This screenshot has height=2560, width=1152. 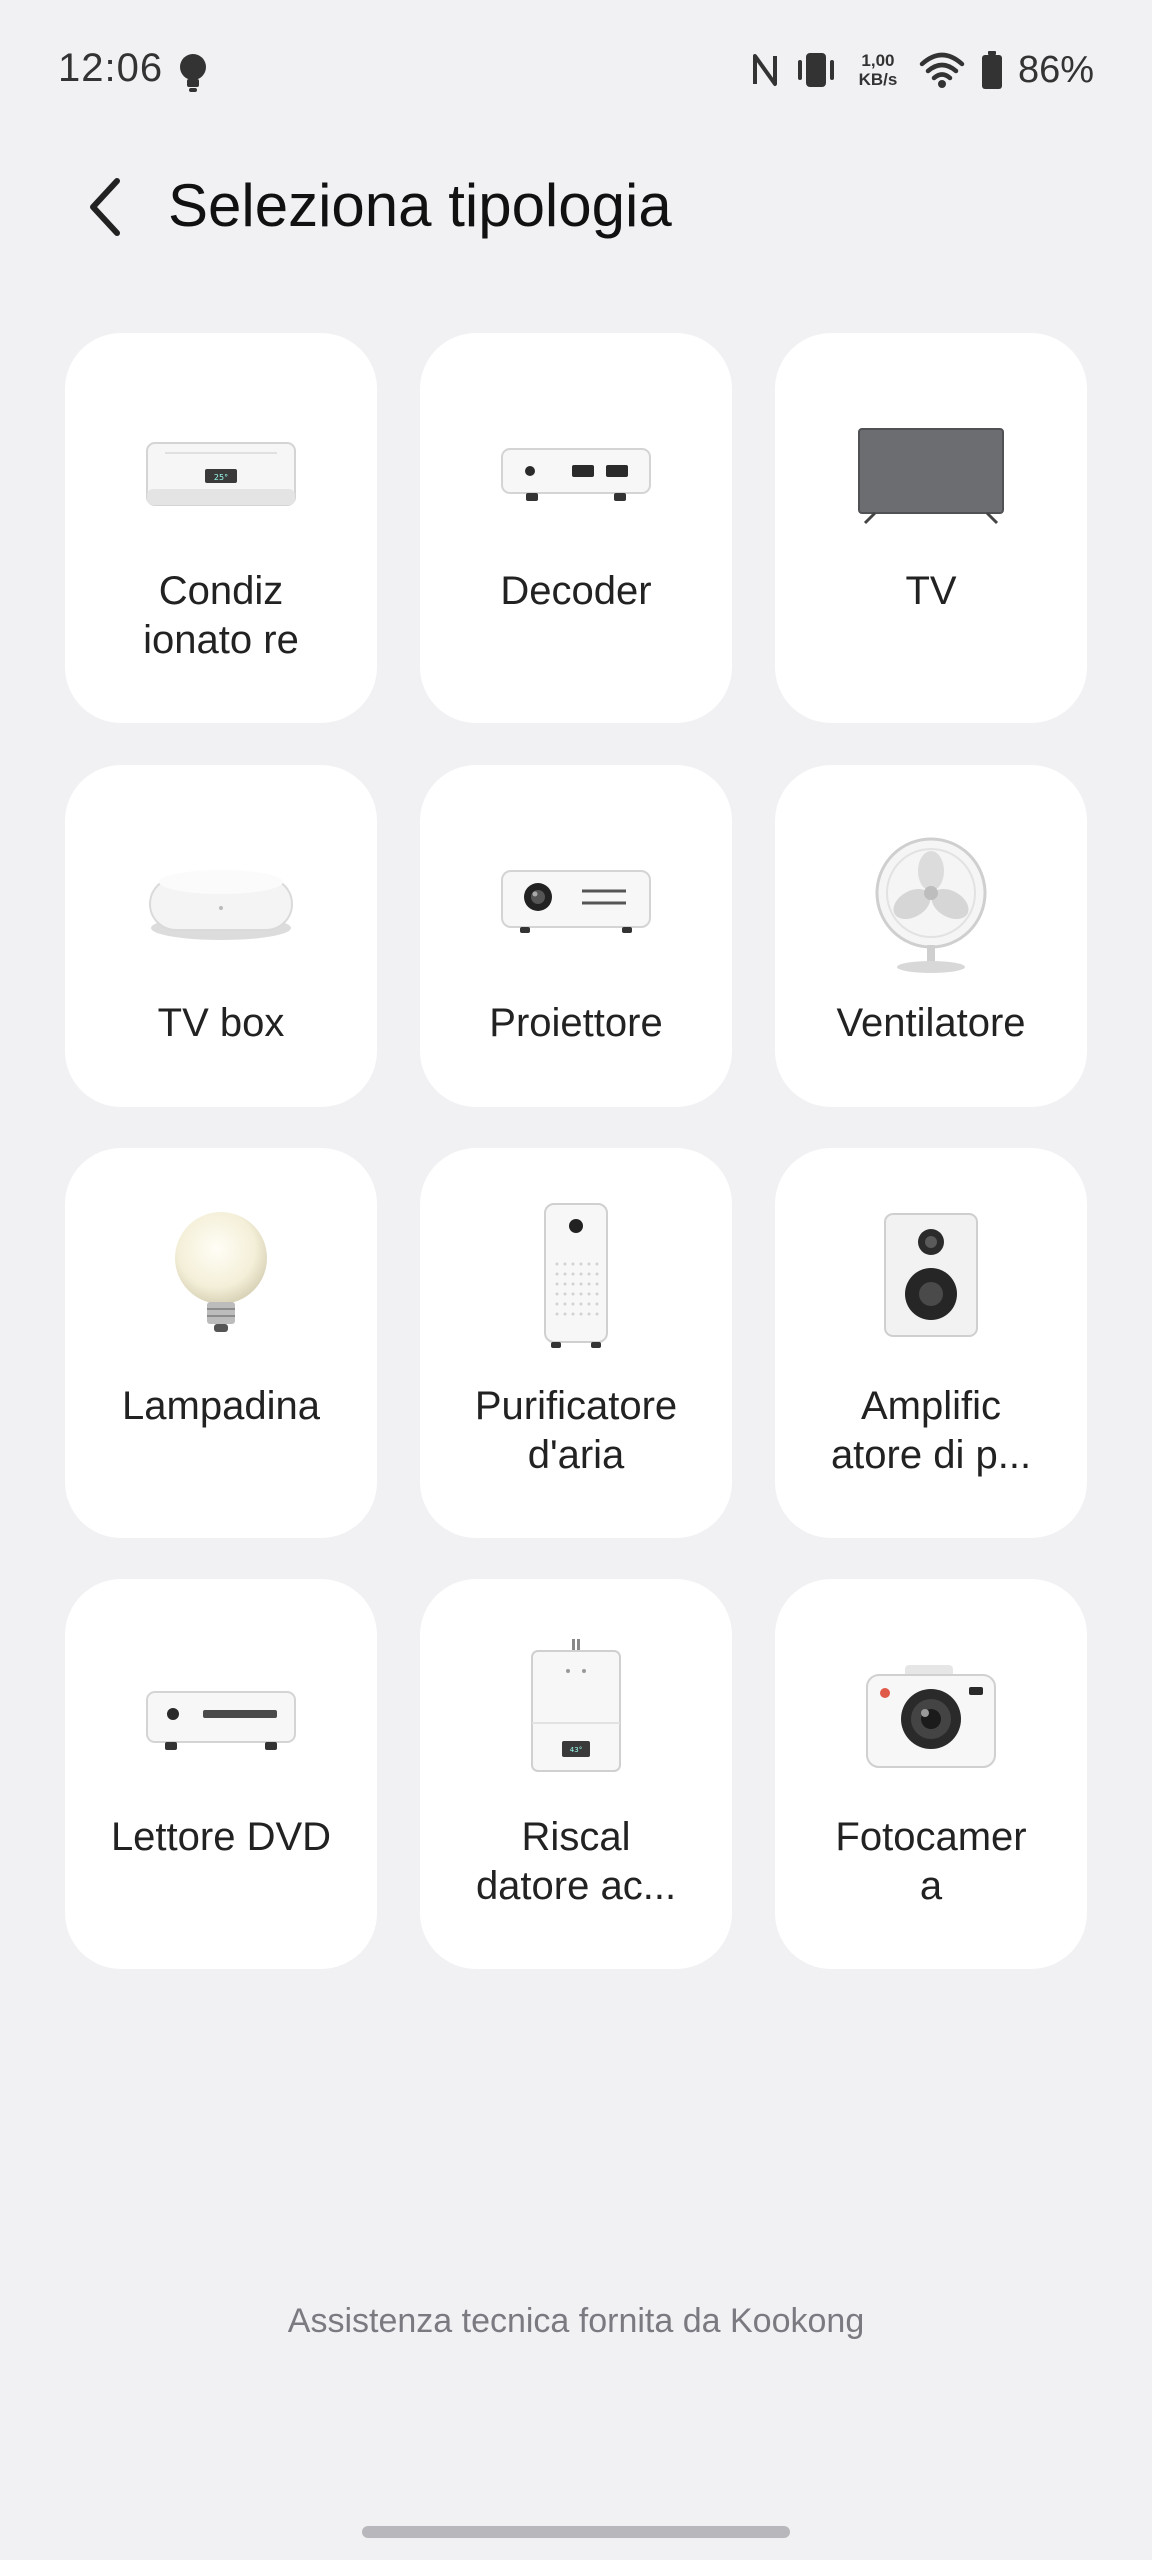 I want to click on device-card-light-bulb: Lampadina, so click(x=221, y=1343).